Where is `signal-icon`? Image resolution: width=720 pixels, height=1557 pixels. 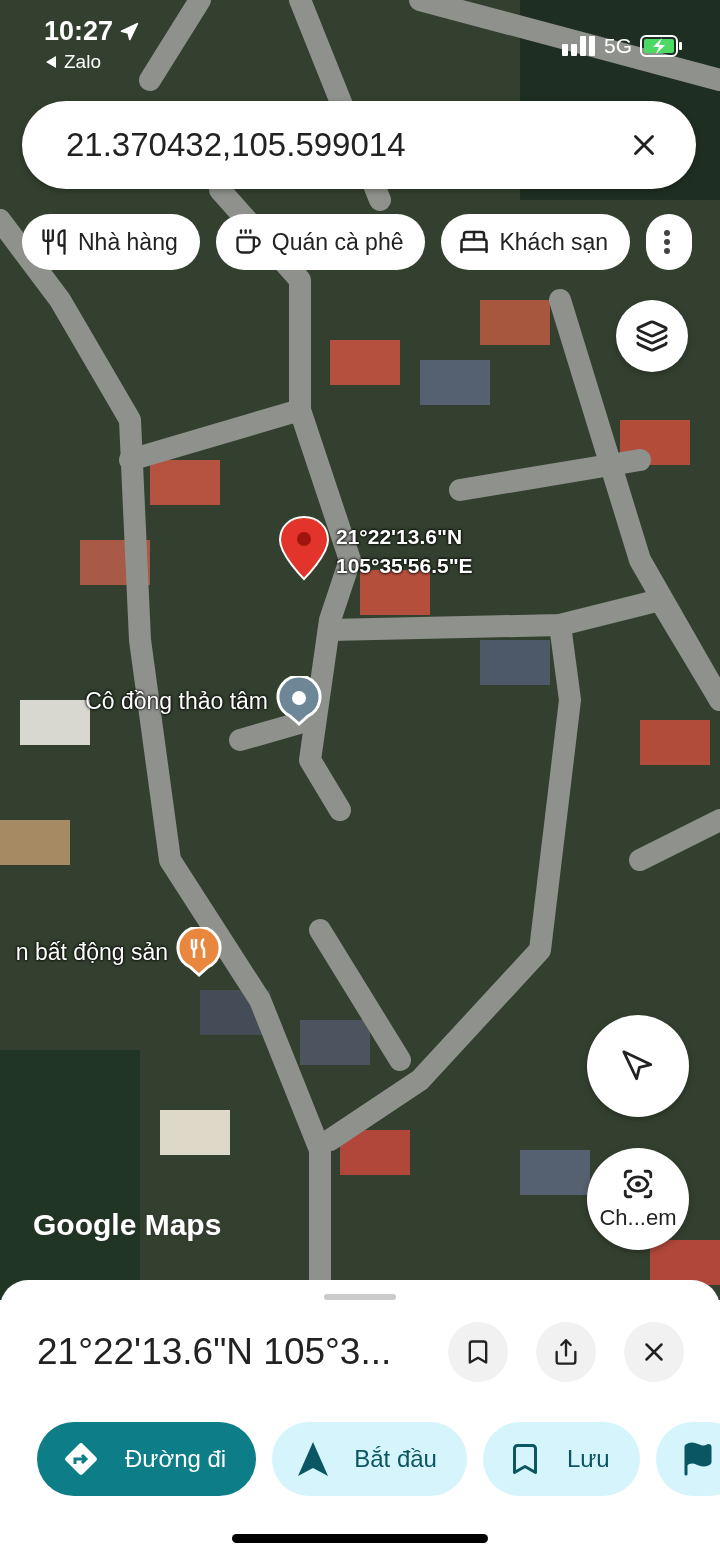
signal-icon is located at coordinates (579, 46).